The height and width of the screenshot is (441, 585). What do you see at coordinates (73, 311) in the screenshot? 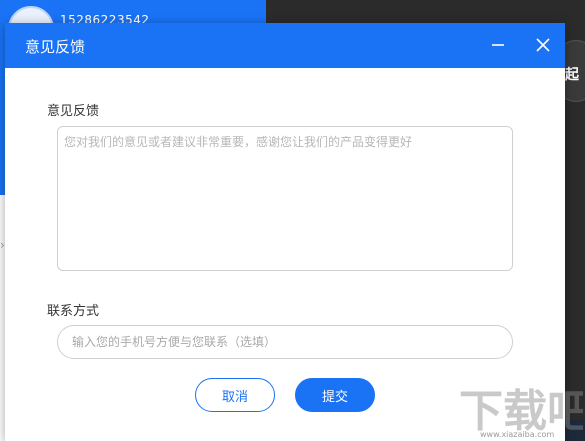
I see `contact-label: 联系方式` at bounding box center [73, 311].